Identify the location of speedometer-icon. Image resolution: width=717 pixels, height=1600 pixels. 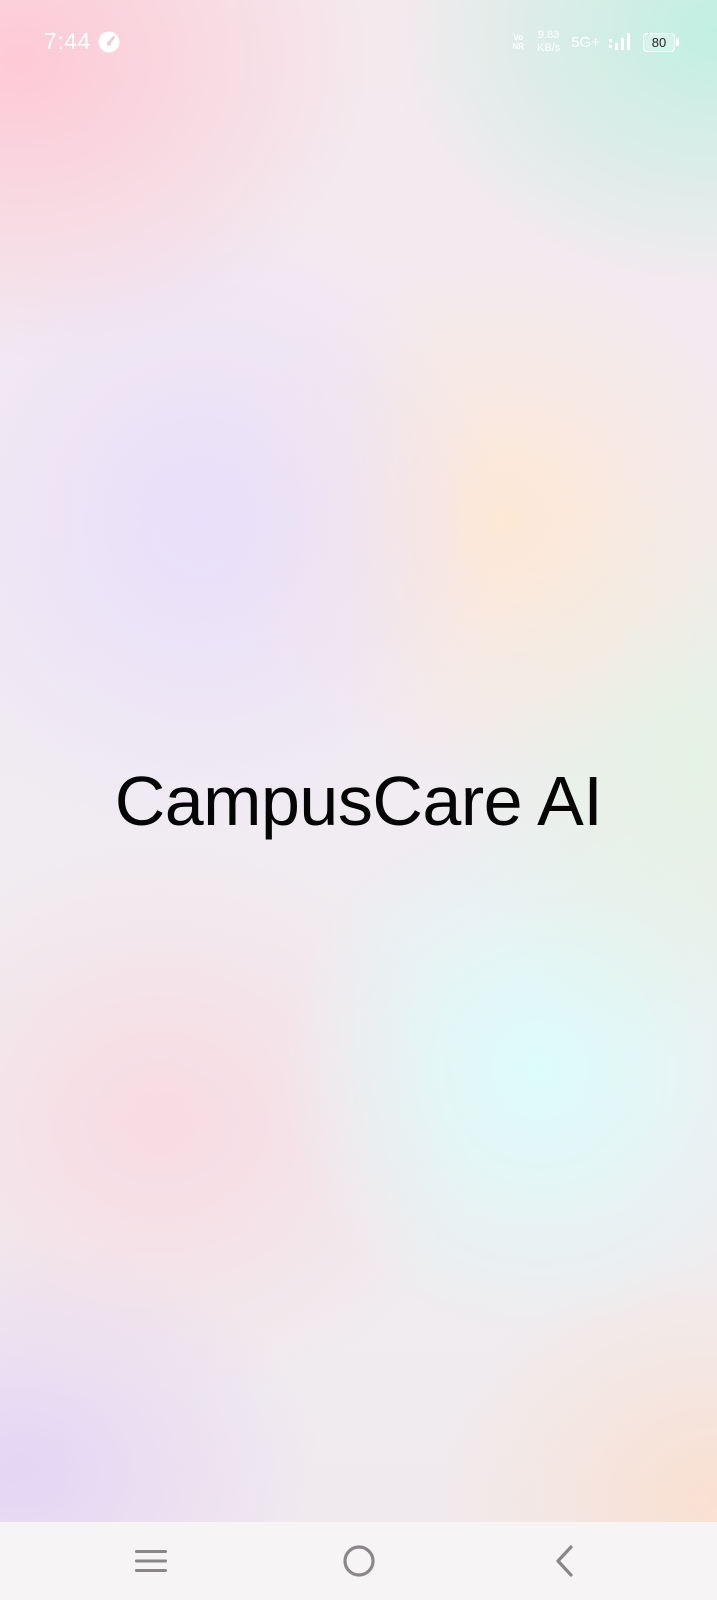
(109, 42).